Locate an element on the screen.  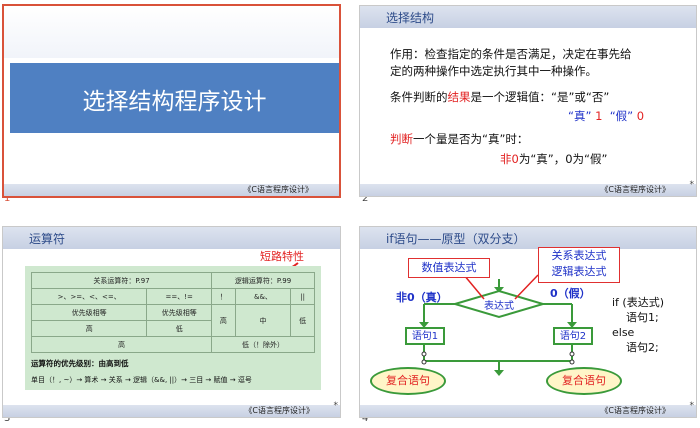
body-line-3: 条件判断的结果是一个逻辑值：“是”或“否” is located at coordinates (499, 97).